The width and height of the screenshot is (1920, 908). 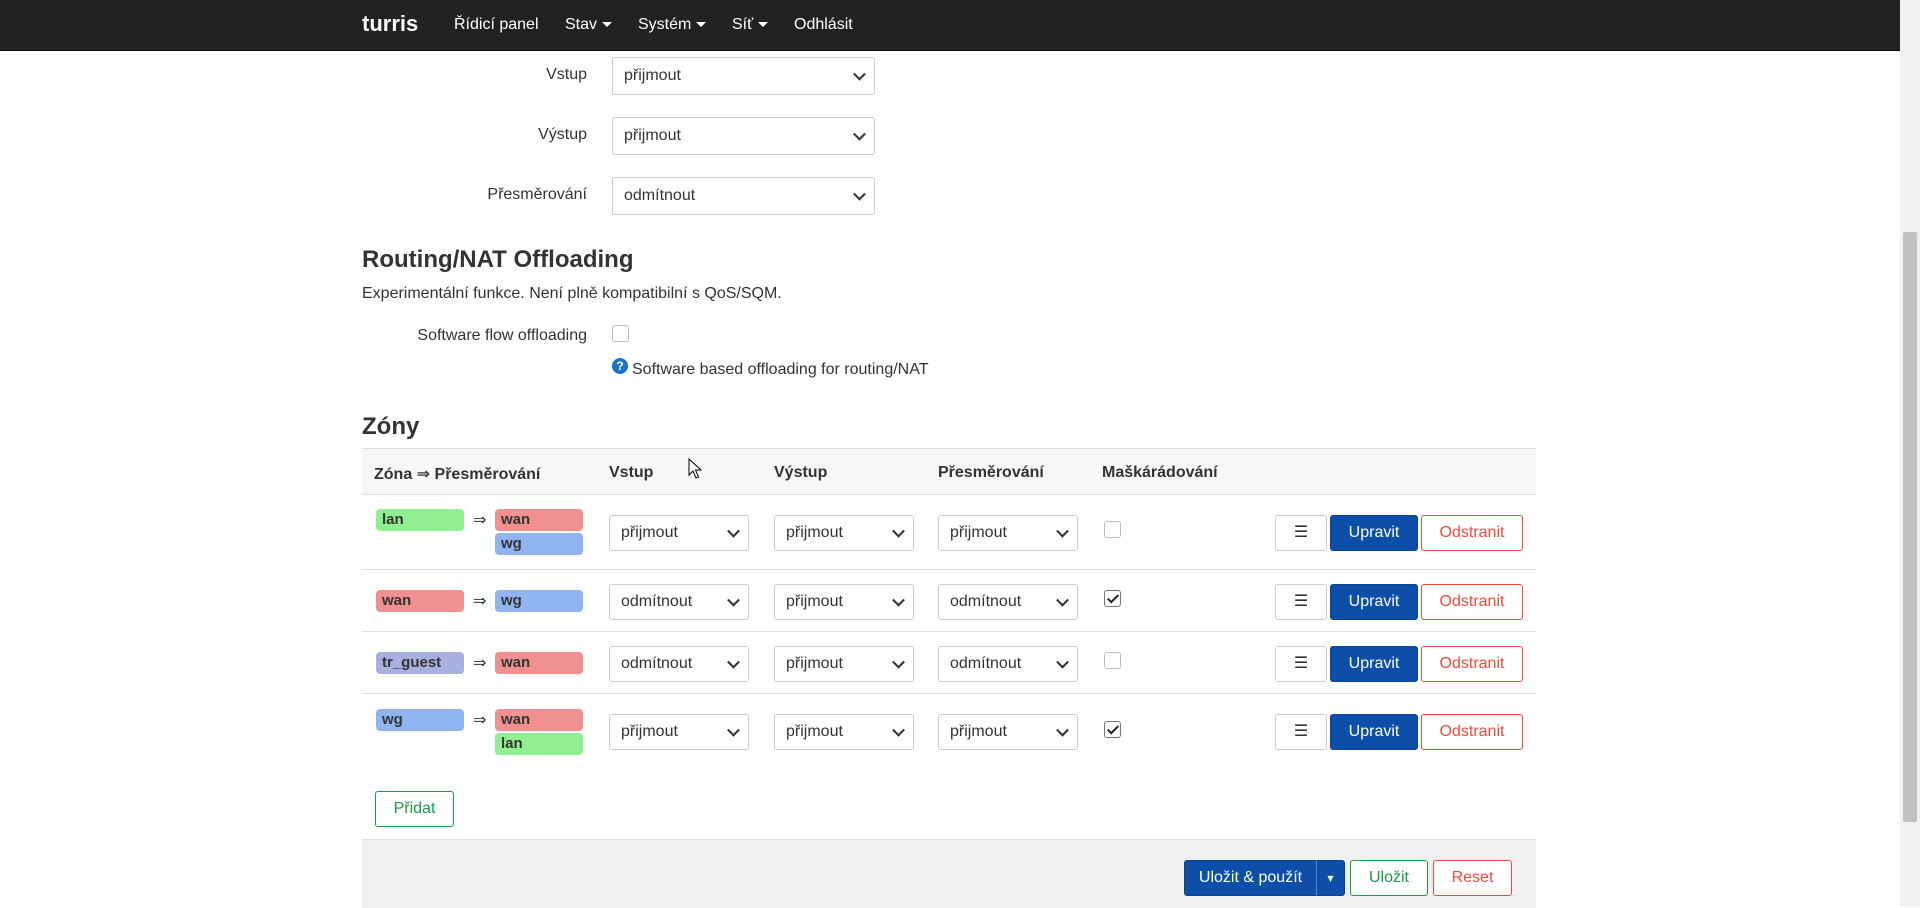 I want to click on target-badge-lan: lan, so click(x=539, y=744).